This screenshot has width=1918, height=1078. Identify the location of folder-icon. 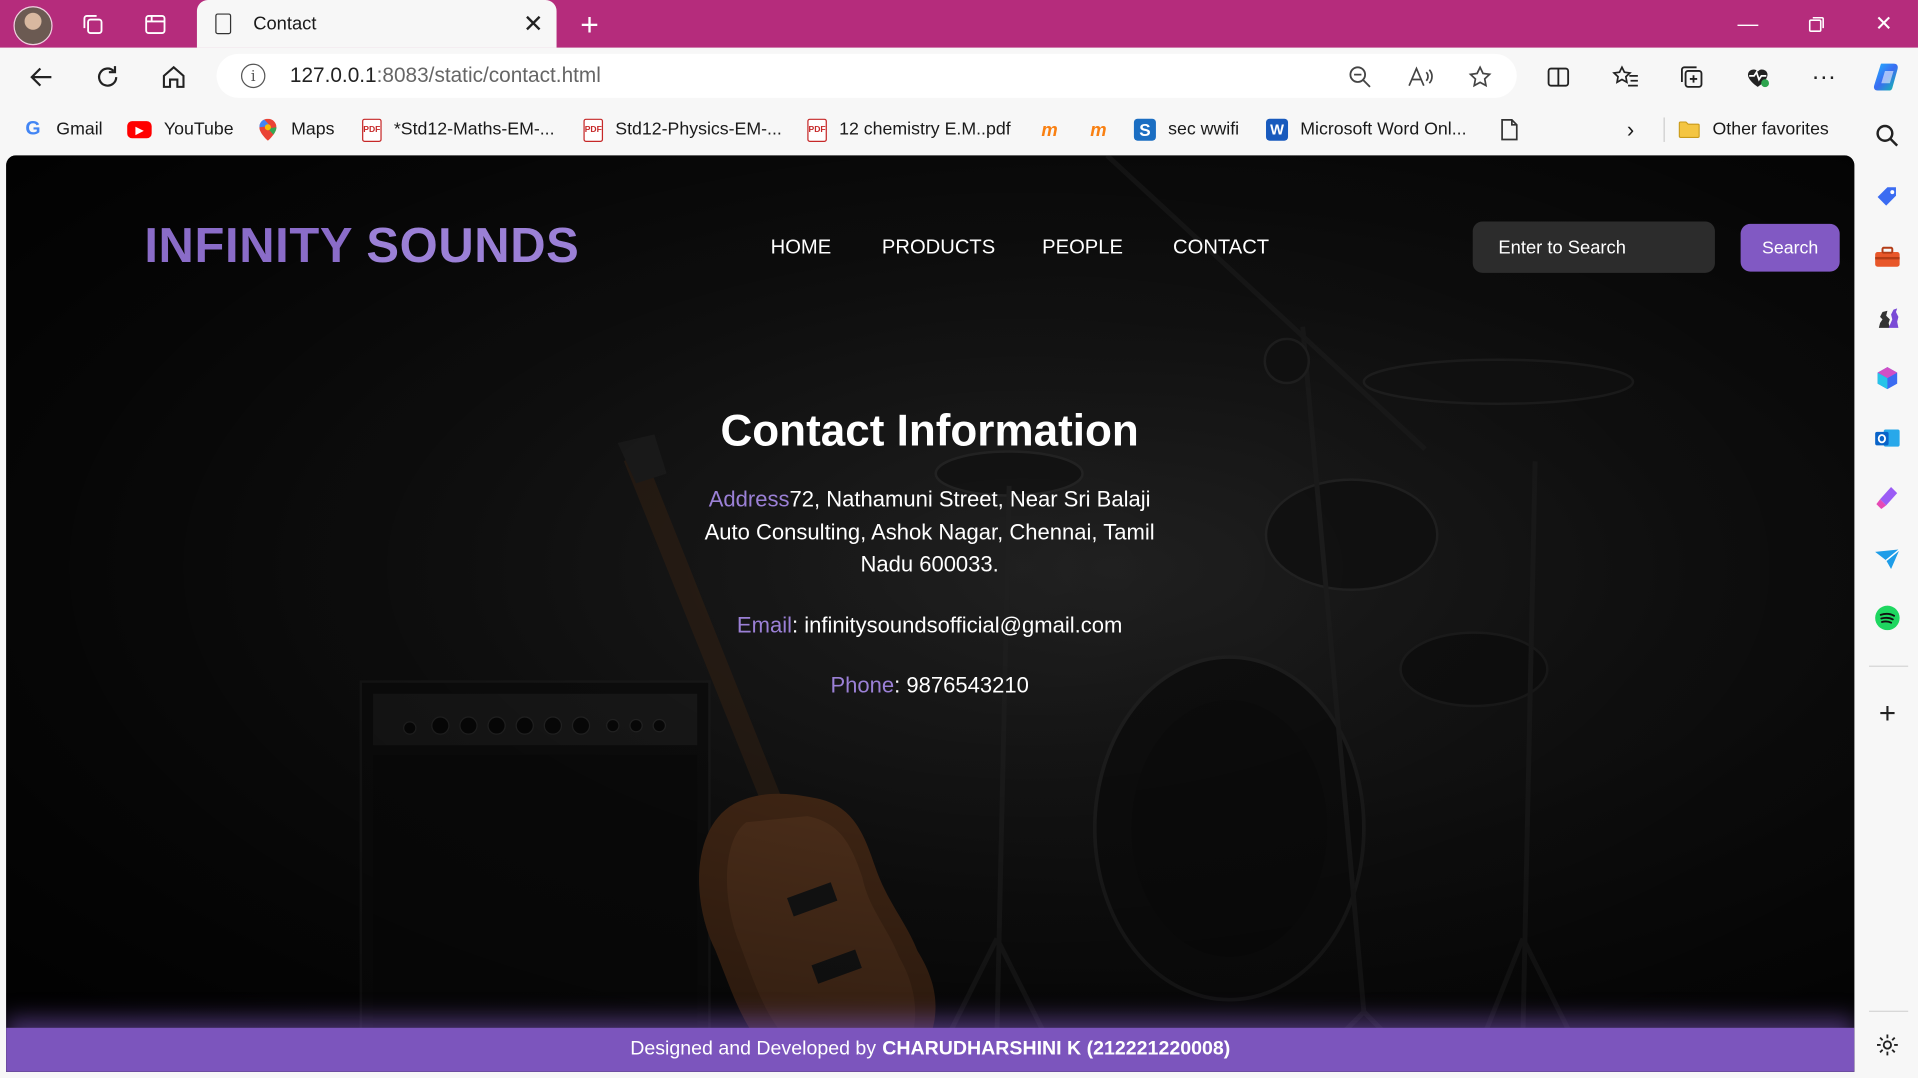
(1689, 130).